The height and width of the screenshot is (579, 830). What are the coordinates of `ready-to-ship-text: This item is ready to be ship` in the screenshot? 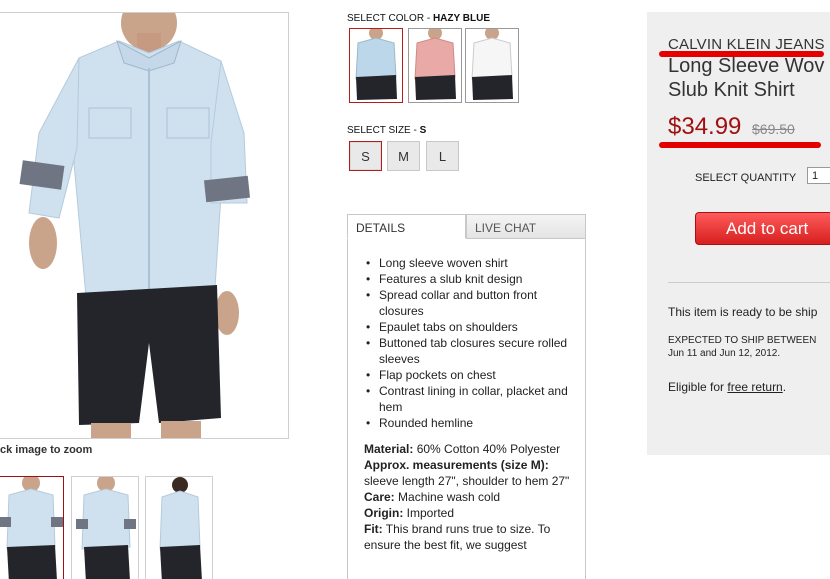 It's located at (743, 312).